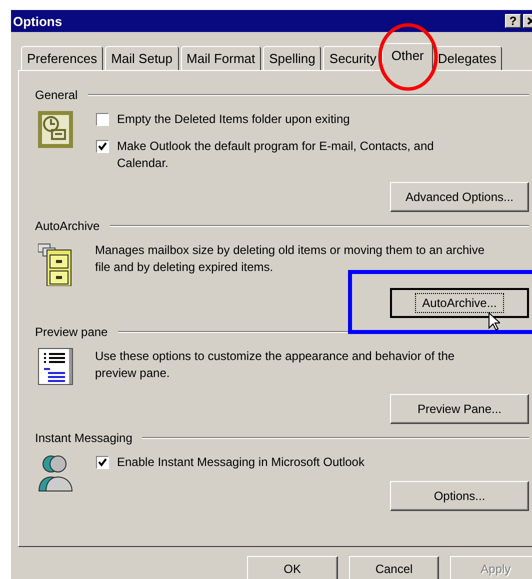  I want to click on tab: Delegates, so click(467, 58).